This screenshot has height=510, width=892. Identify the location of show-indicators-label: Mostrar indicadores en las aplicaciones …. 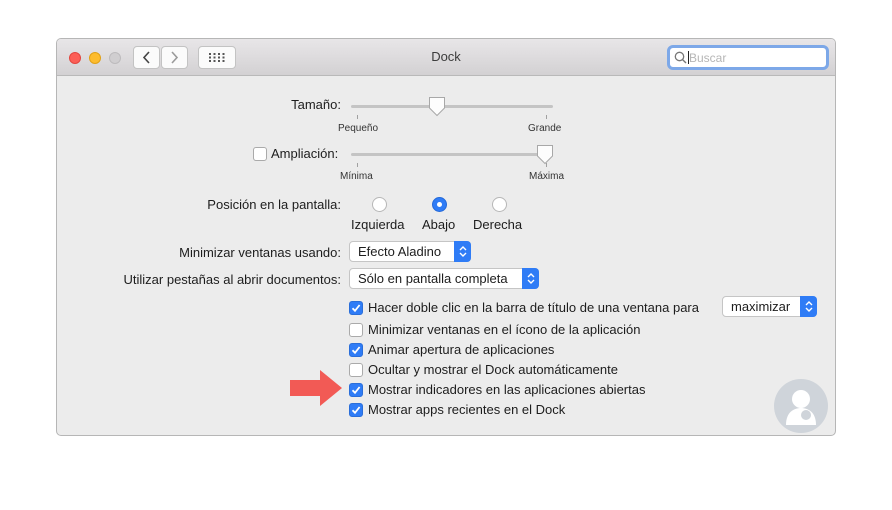
(507, 389).